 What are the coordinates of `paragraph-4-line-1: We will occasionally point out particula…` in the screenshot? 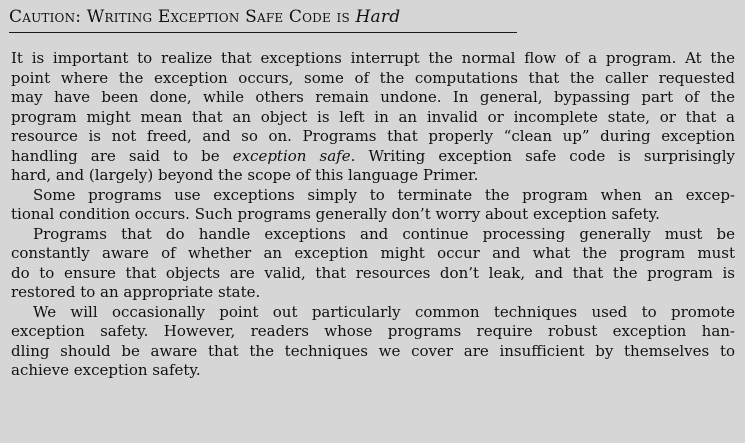 It's located at (384, 311).